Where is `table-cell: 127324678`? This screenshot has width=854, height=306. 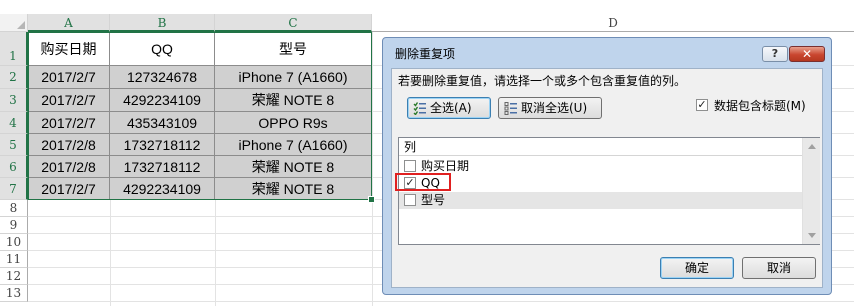 table-cell: 127324678 is located at coordinates (162, 77).